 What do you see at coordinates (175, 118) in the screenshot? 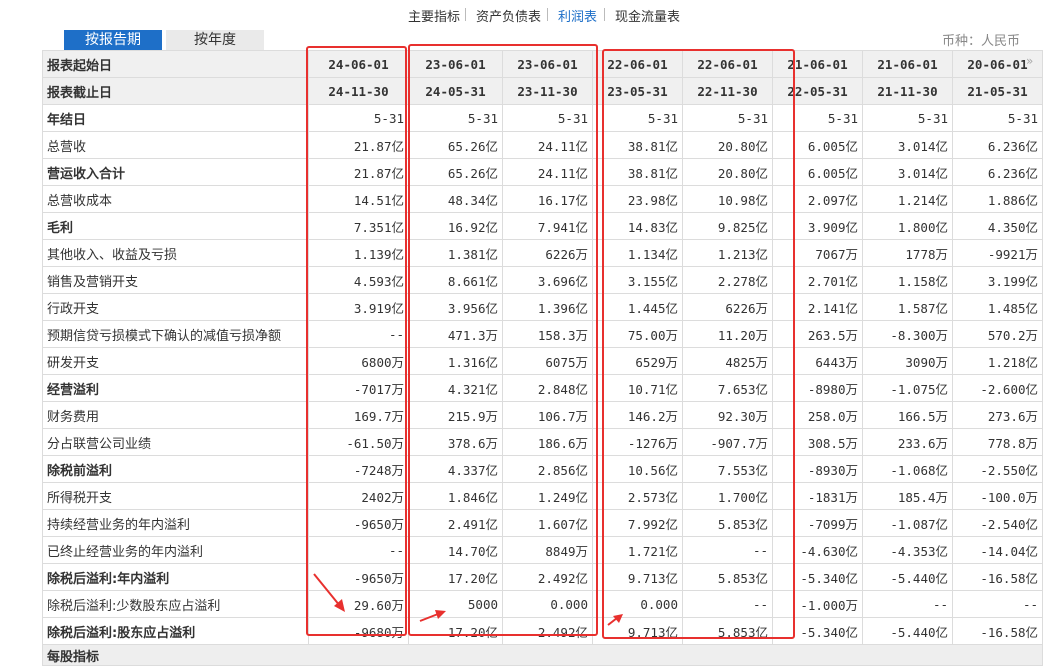
I see `row-label: 年结日` at bounding box center [175, 118].